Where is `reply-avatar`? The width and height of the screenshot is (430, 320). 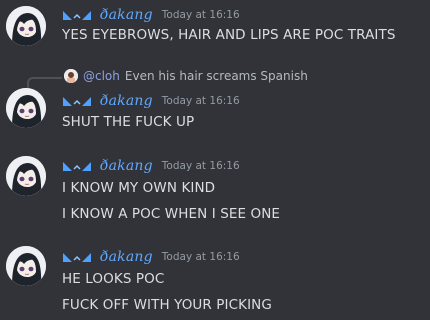 reply-avatar is located at coordinates (71, 76).